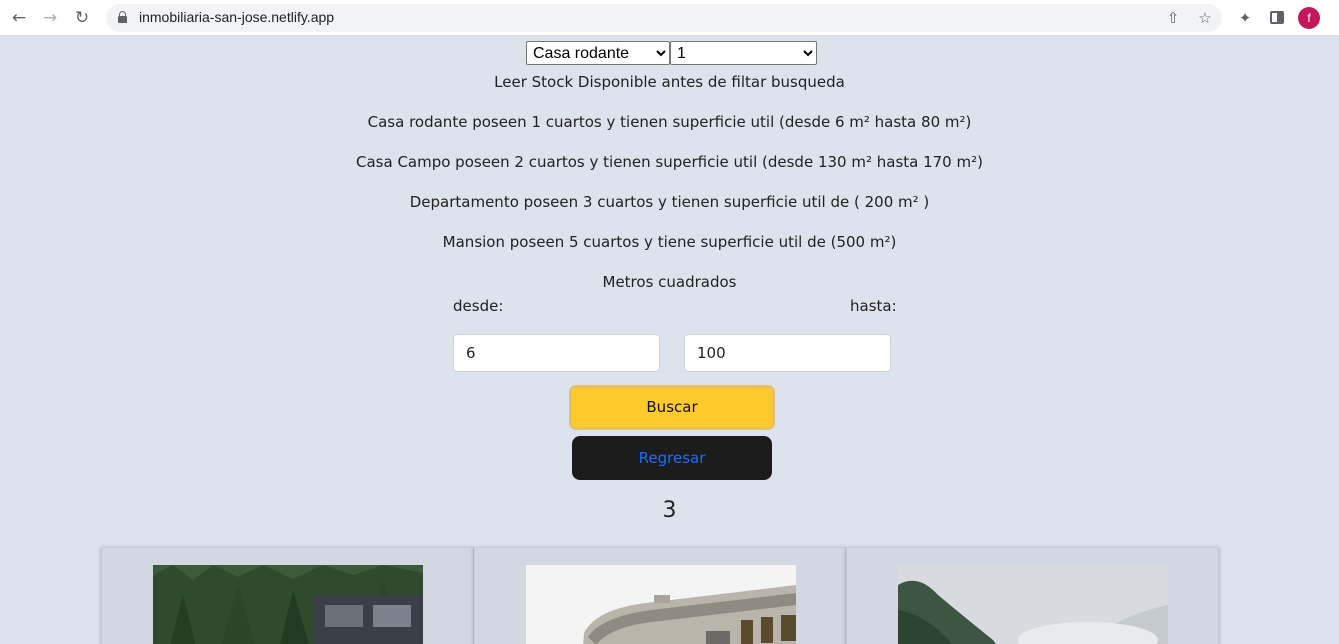  Describe the element at coordinates (664, 18) in the screenshot. I see `address-bar: inmobiliaria-san-jose.netlify.app ⇧ ☆` at that location.